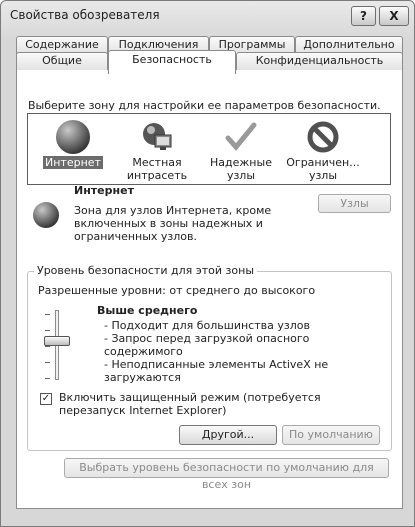  Describe the element at coordinates (147, 310) in the screenshot. I see `security-level-name: Выше среднего` at that location.